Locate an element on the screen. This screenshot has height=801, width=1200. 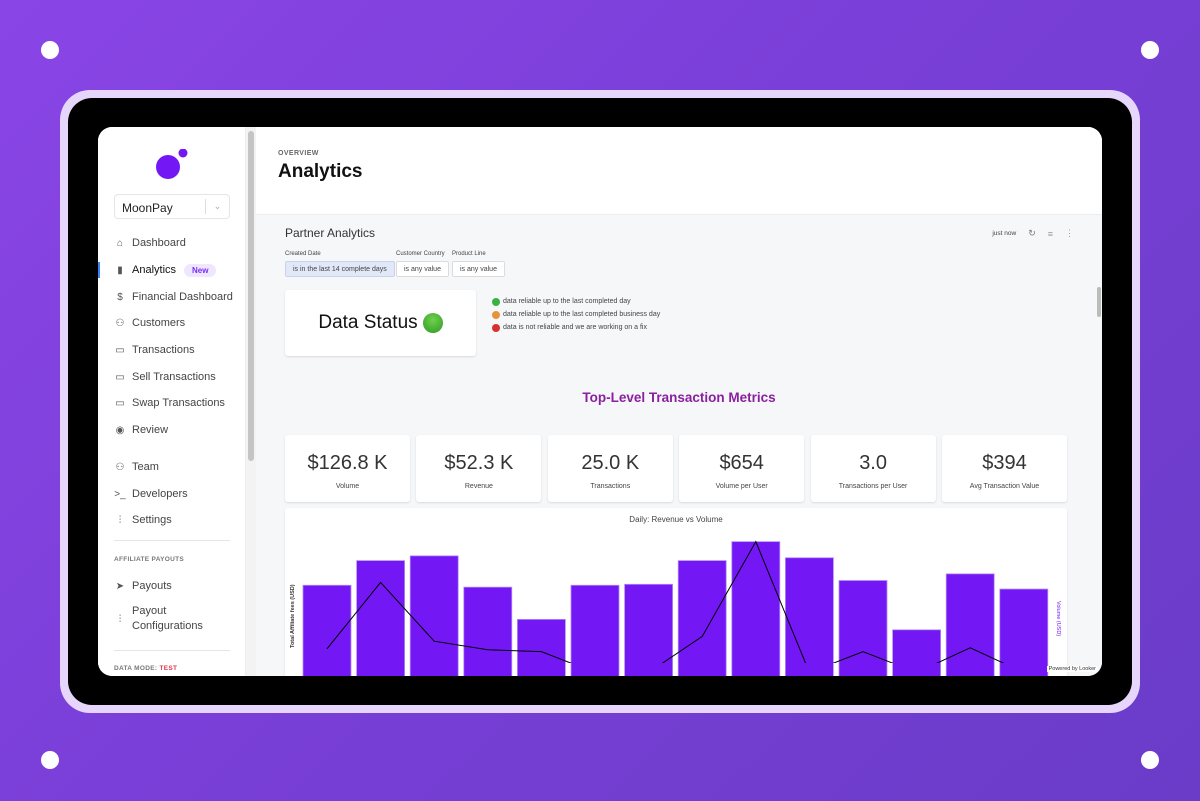
chart-title: Daily: Revenue vs Volume is located at coordinates (676, 519).